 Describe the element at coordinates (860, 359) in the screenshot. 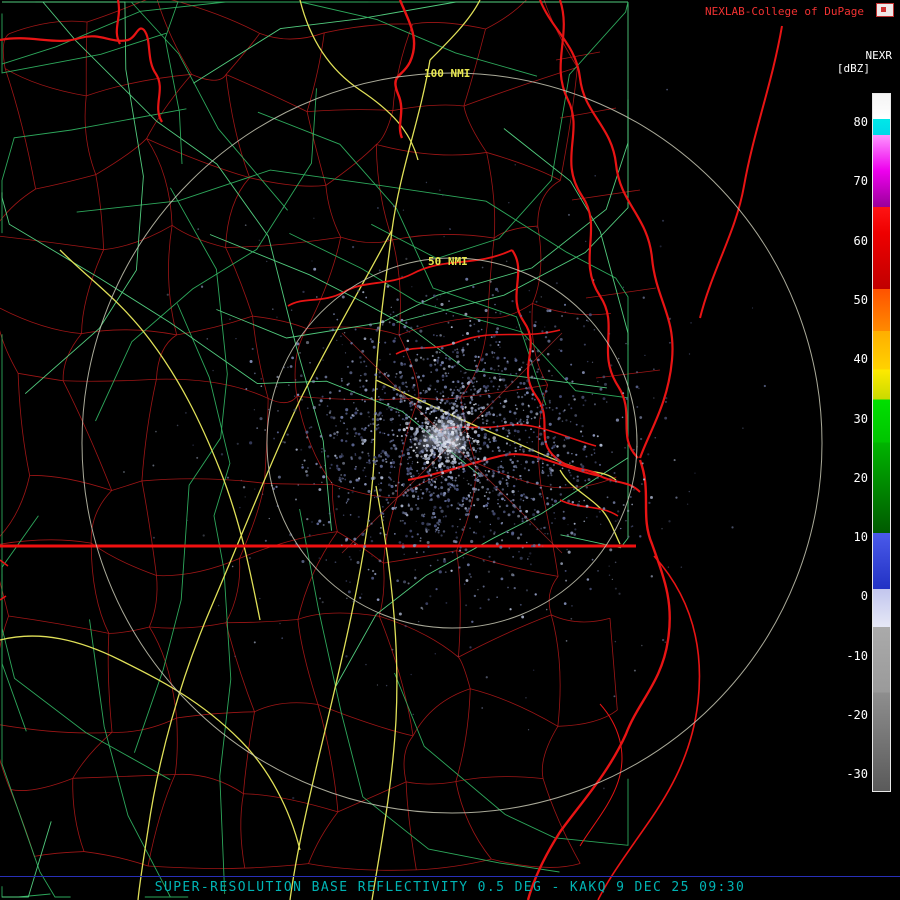

I see `colorbar-tick: 40` at that location.